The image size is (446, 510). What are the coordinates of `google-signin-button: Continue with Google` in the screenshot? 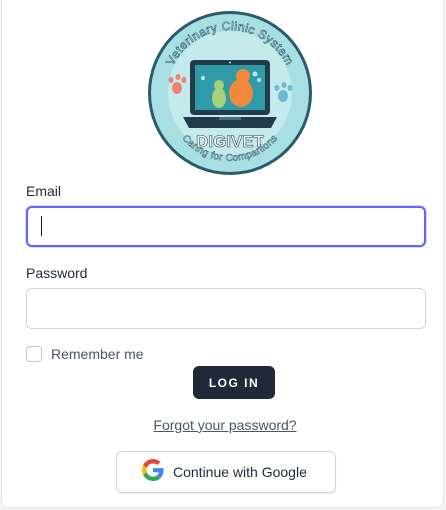 It's located at (226, 472).